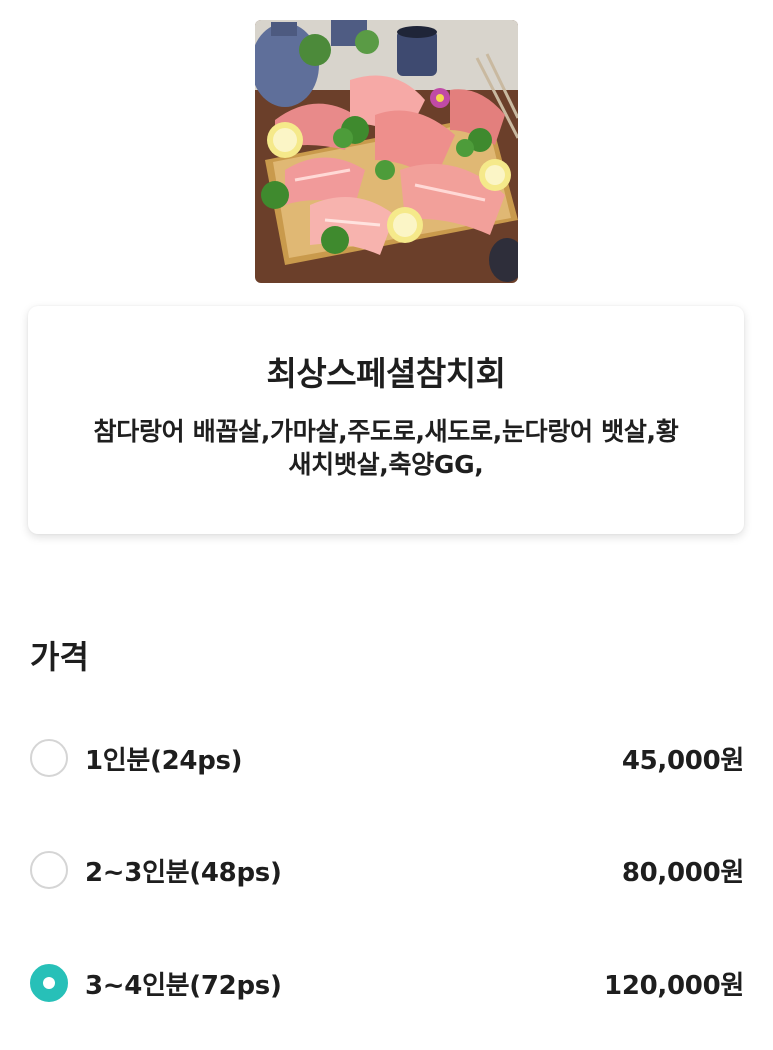  Describe the element at coordinates (59, 657) in the screenshot. I see `price-section-title: 가격` at that location.